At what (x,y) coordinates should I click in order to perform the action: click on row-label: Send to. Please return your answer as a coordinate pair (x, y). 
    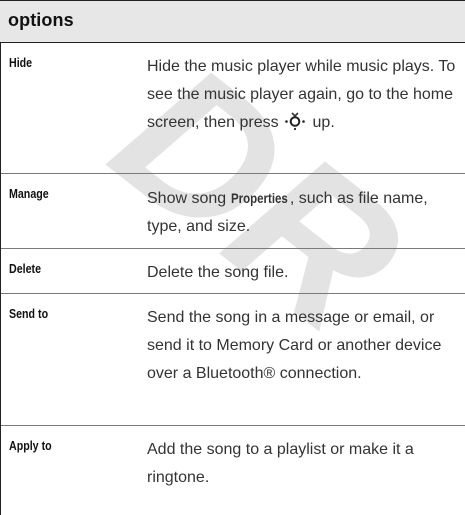
    Looking at the image, I should click on (29, 313).